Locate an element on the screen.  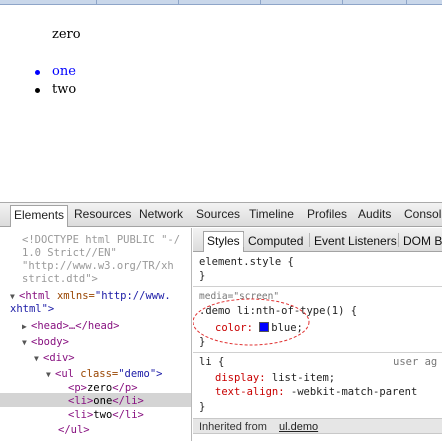
dom-node-html: ▼ <html xmlns="http://www. is located at coordinates (90, 296).